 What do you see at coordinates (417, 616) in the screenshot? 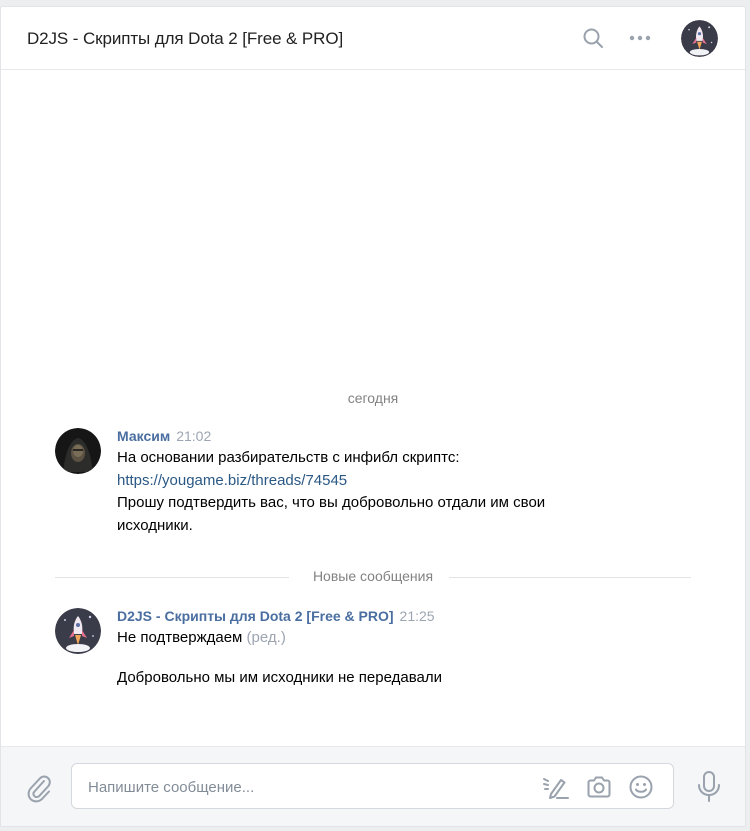
I see `message-time: 21:25` at bounding box center [417, 616].